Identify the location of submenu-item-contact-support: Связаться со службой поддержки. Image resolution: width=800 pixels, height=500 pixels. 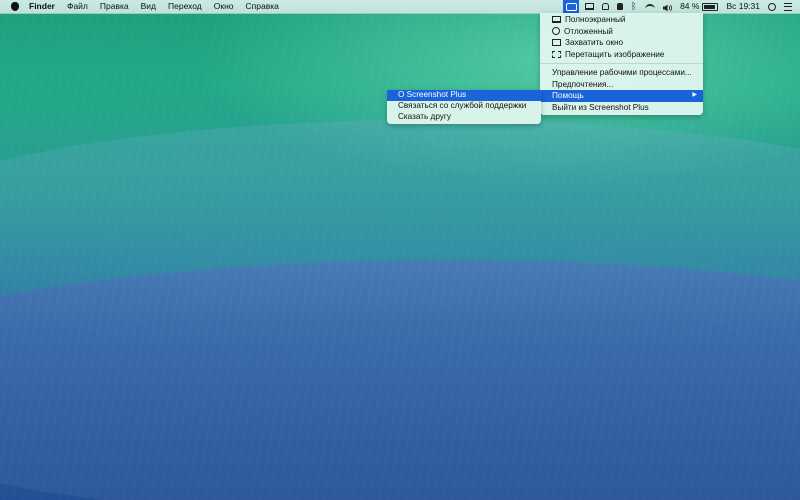
(464, 106).